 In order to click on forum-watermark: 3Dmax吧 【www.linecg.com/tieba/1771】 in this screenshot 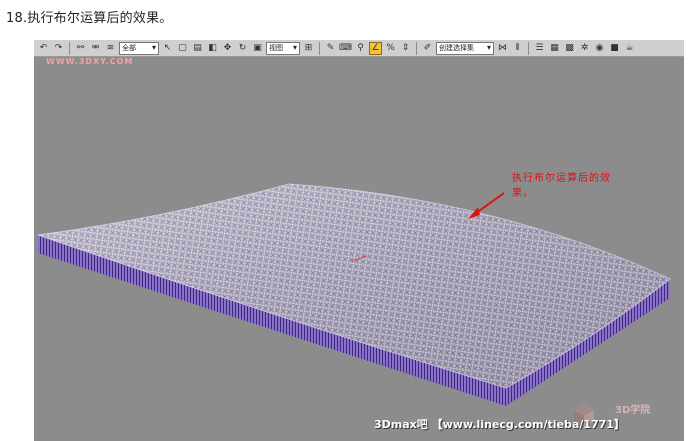, I will do `click(499, 424)`.